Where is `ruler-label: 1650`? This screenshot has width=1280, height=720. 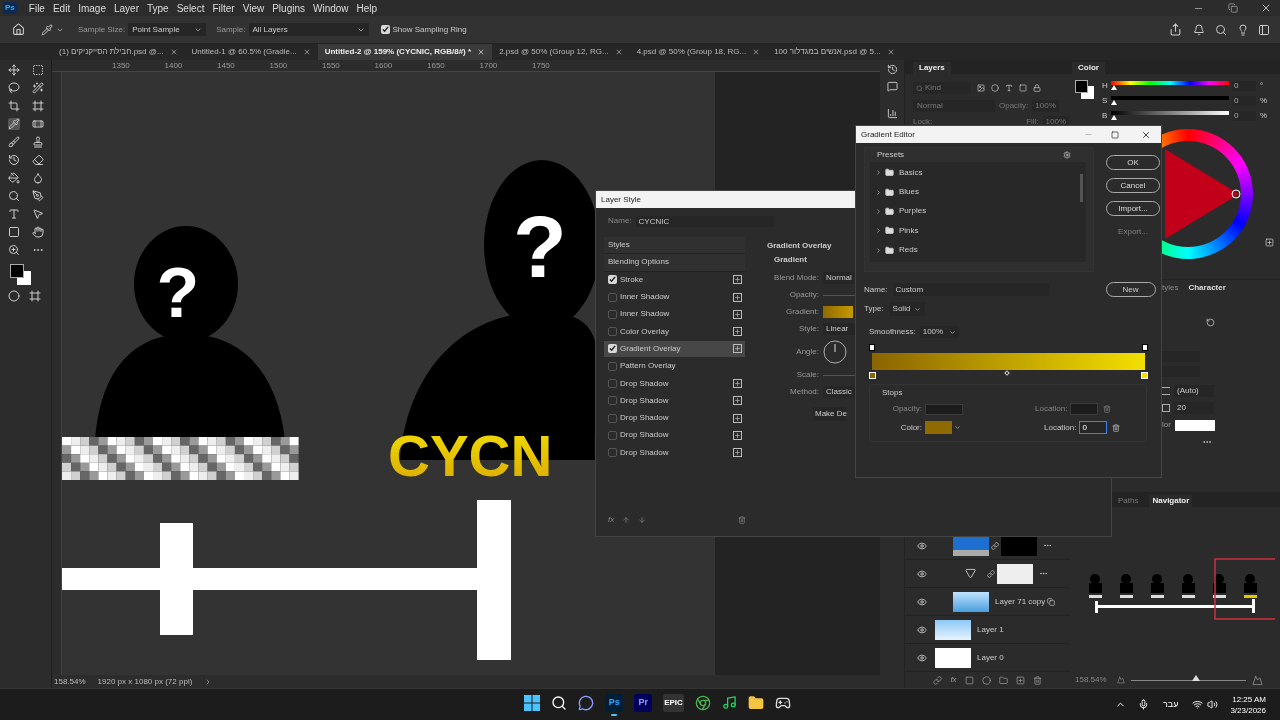 ruler-label: 1650 is located at coordinates (436, 65).